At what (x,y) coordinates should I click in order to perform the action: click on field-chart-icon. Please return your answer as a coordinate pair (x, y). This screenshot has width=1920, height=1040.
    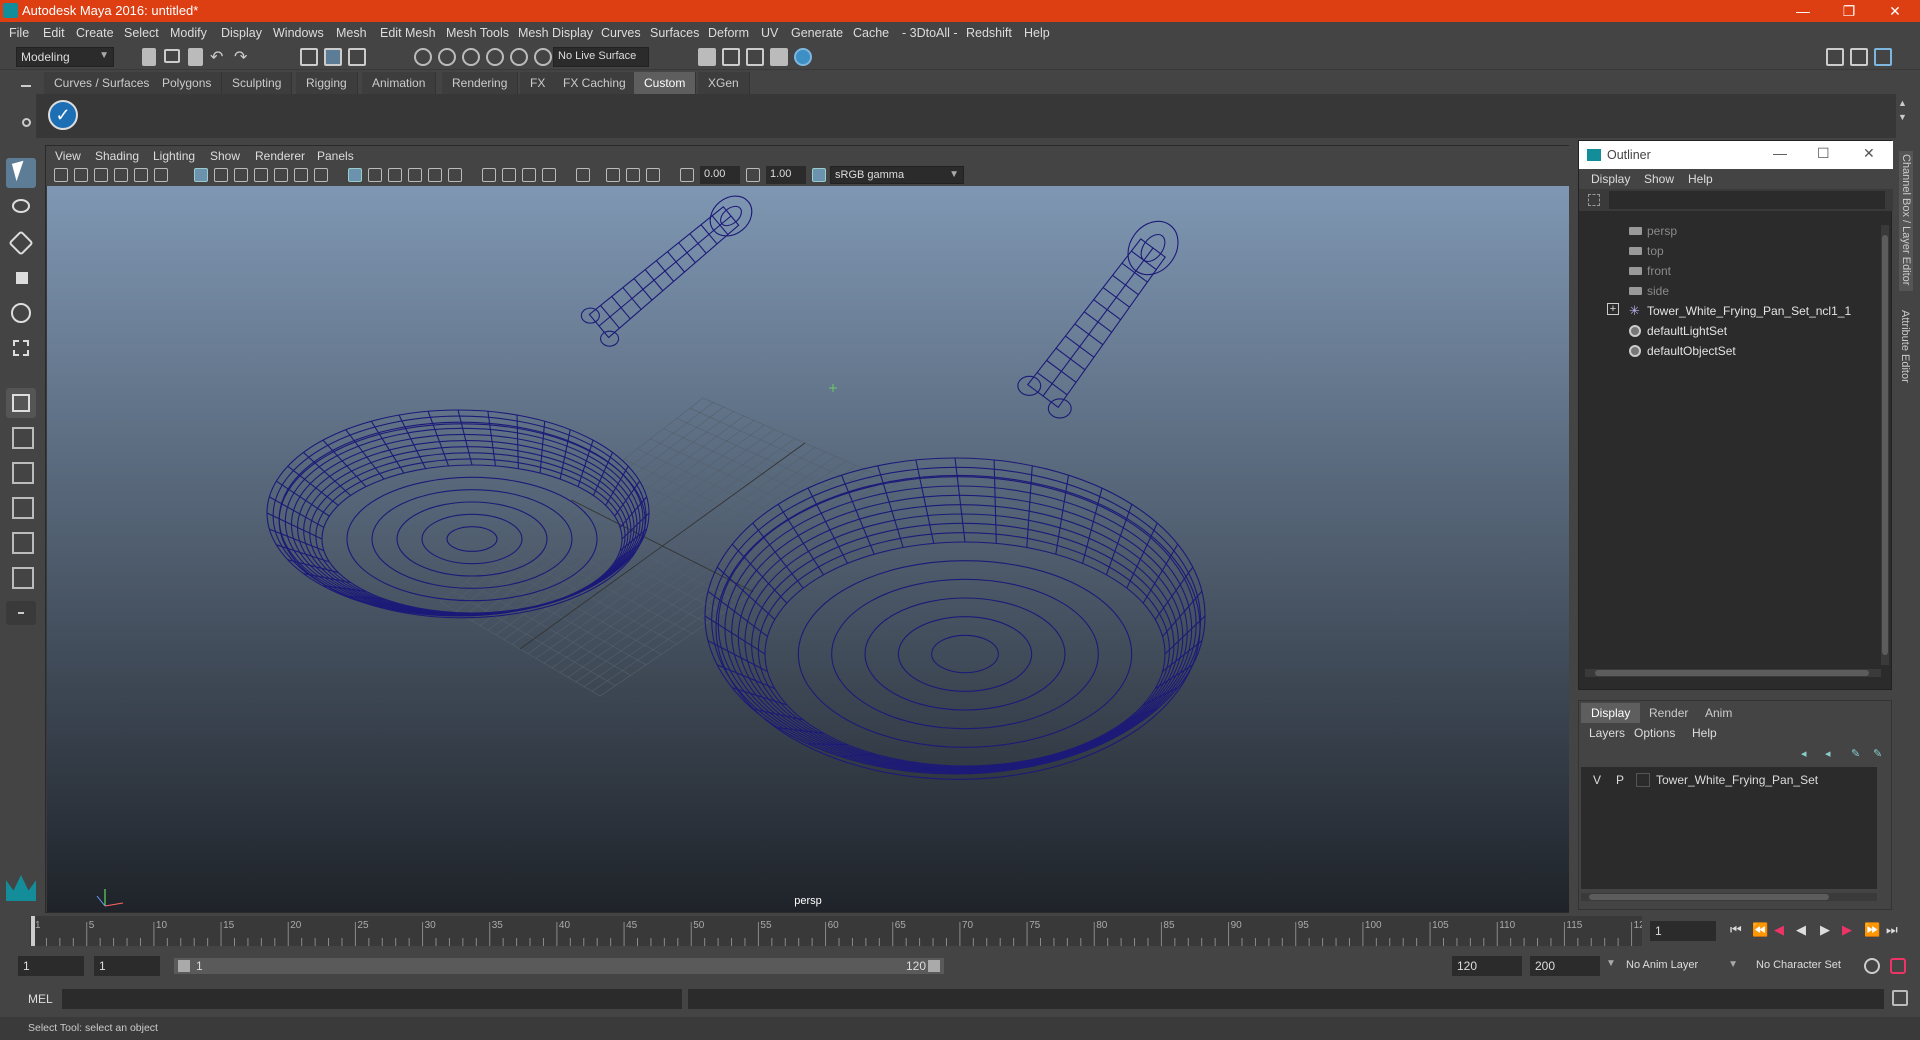
    Looking at the image, I should click on (281, 175).